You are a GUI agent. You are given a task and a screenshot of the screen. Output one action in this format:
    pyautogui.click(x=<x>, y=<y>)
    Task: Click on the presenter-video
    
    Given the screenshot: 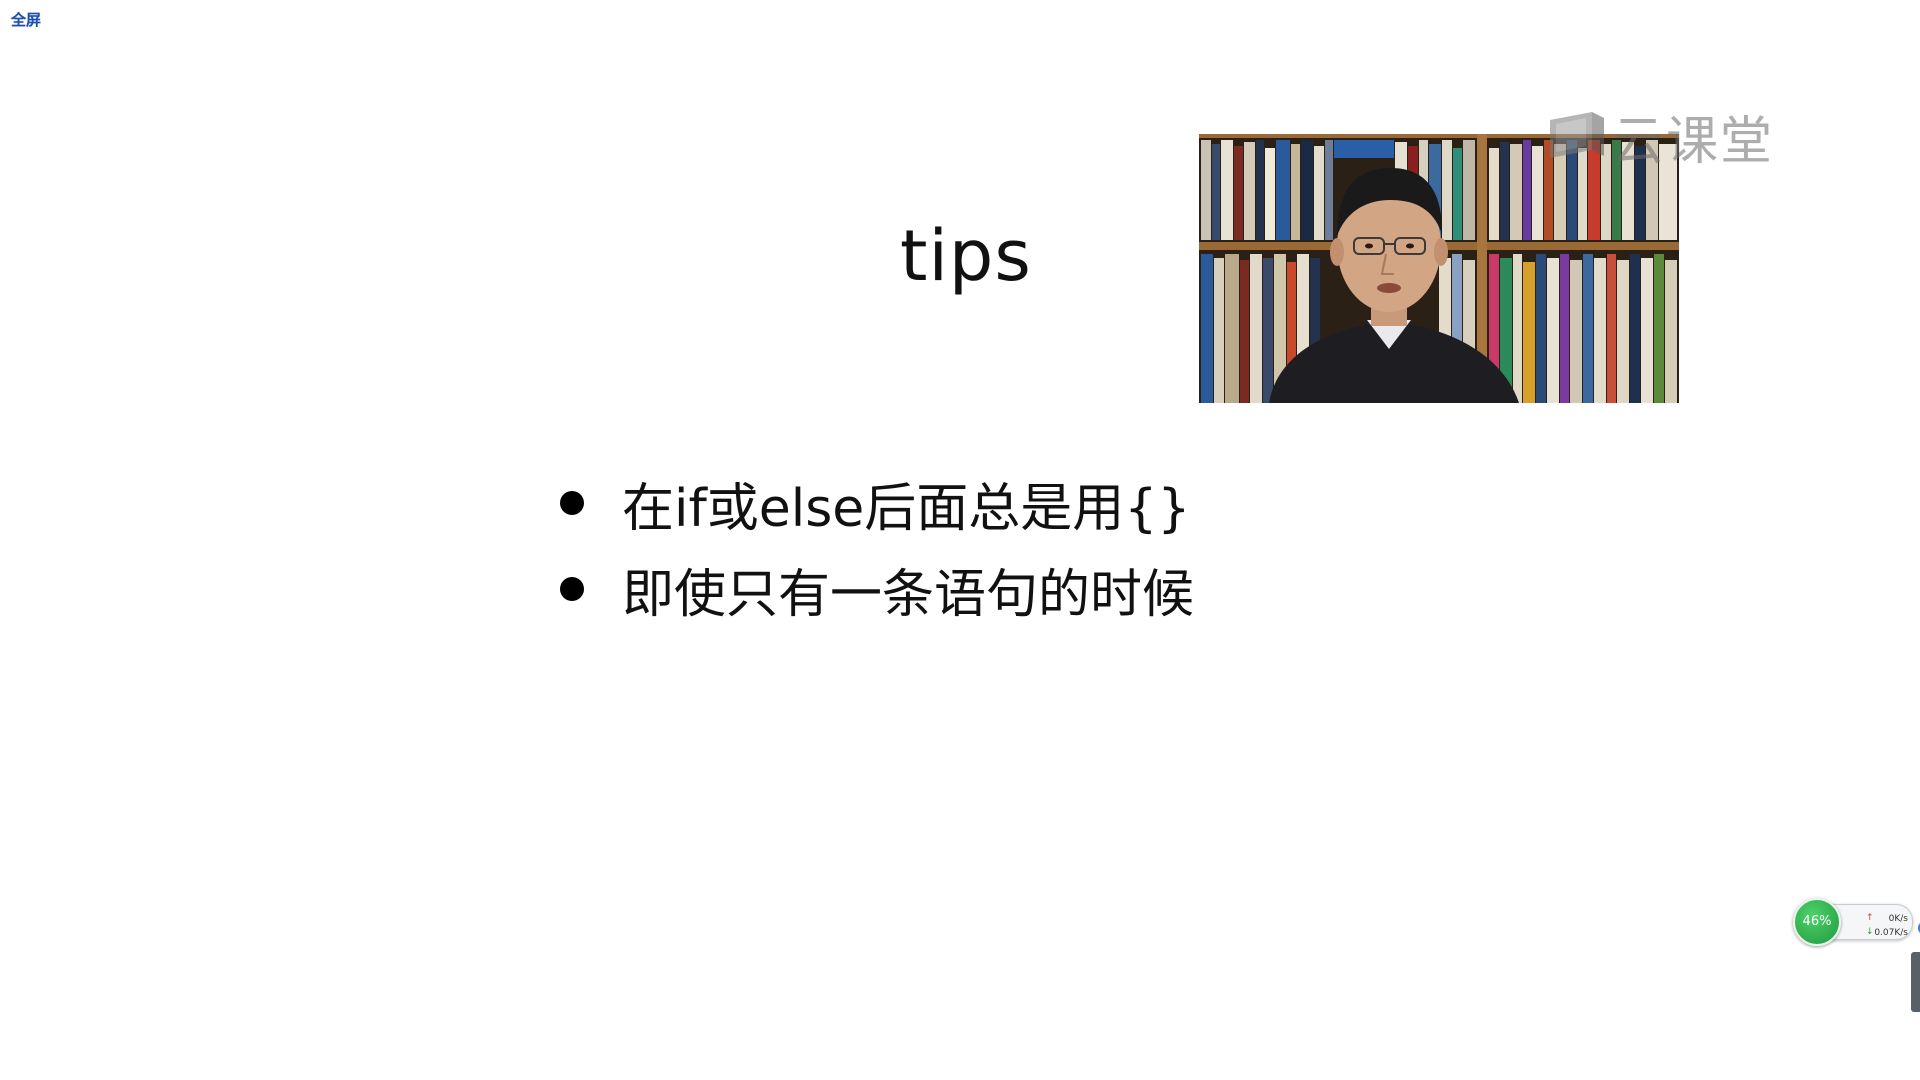 What is the action you would take?
    pyautogui.click(x=1439, y=268)
    